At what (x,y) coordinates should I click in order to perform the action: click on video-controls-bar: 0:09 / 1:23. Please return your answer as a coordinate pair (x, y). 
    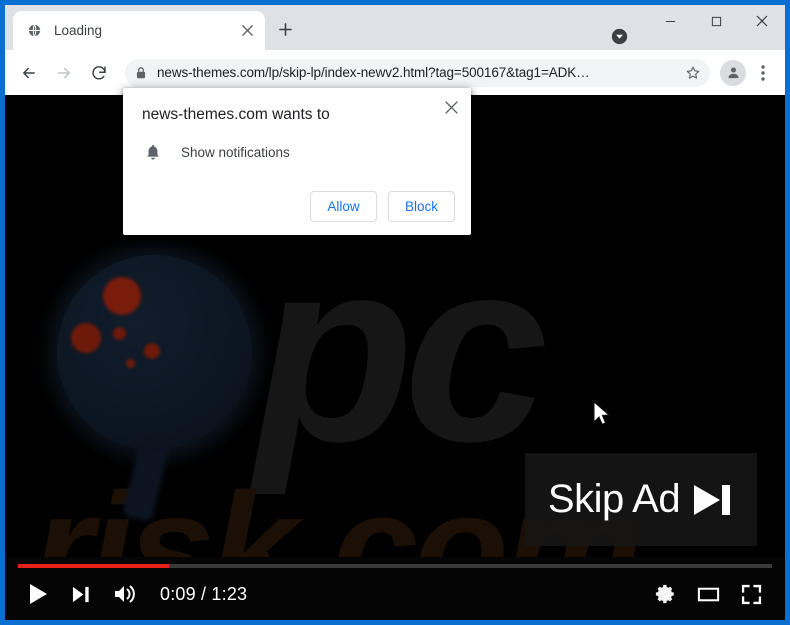
    Looking at the image, I should click on (395, 588).